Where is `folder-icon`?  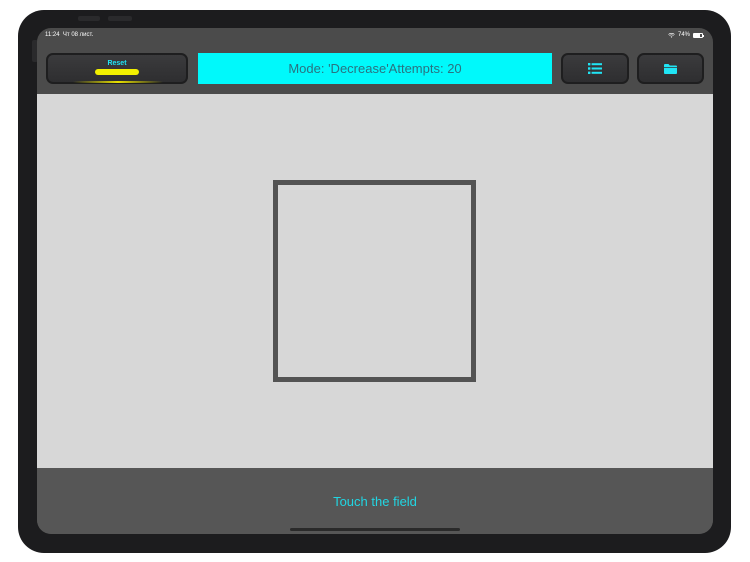
folder-icon is located at coordinates (670, 68).